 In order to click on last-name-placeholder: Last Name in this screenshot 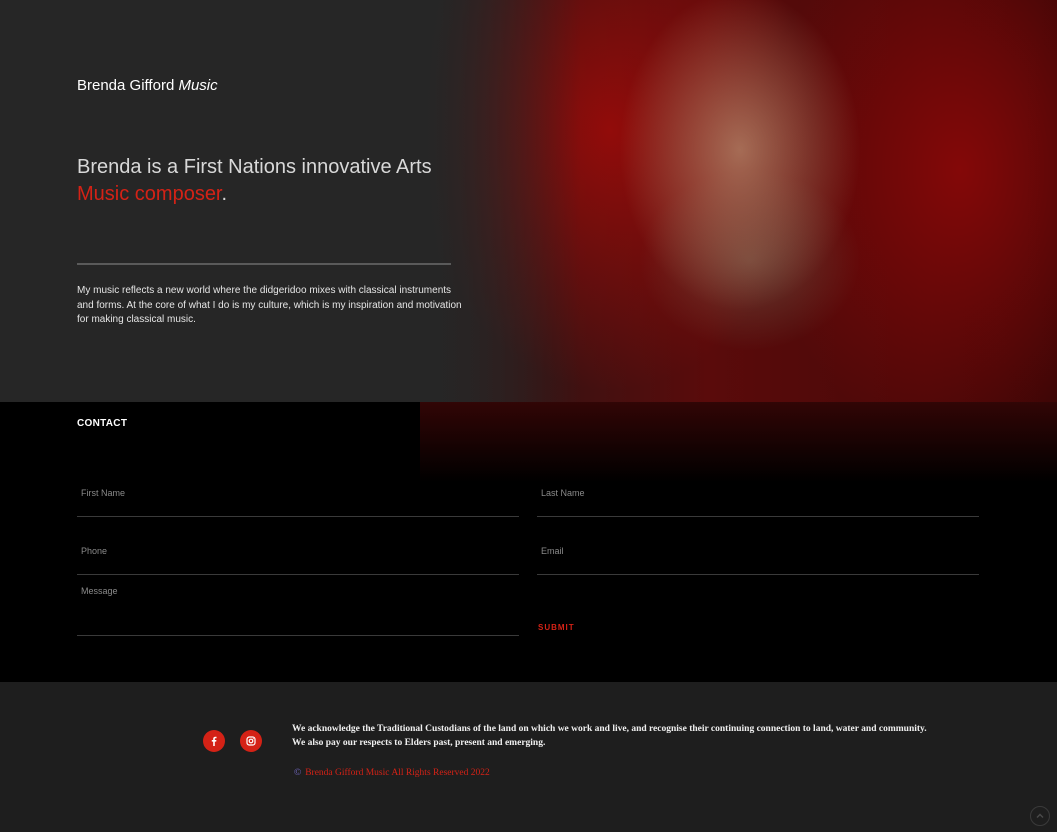, I will do `click(563, 493)`.